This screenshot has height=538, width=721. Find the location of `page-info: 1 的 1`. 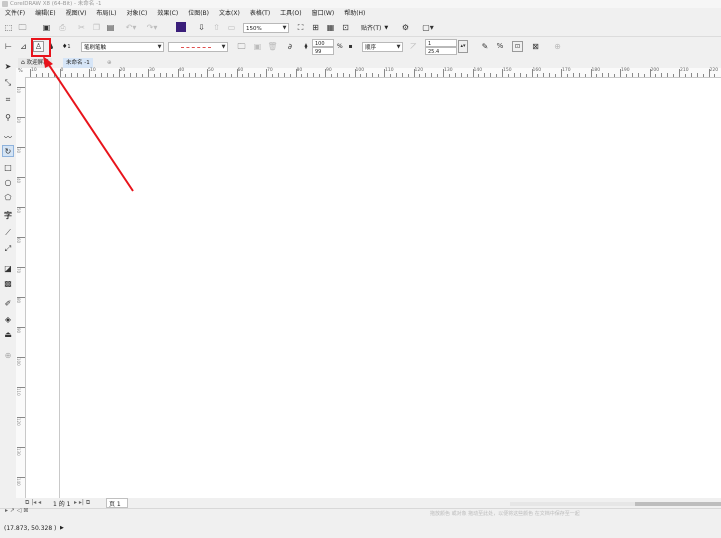

page-info: 1 的 1 is located at coordinates (62, 504).